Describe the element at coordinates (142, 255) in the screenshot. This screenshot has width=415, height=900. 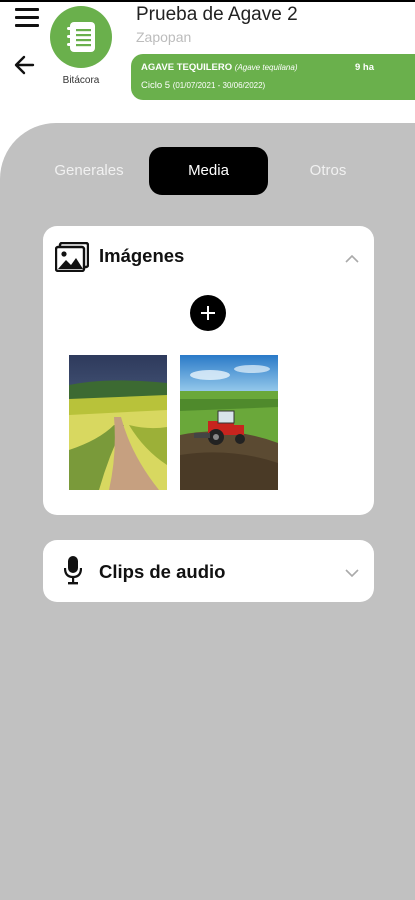
I see `images-section-title: Imágenes` at that location.